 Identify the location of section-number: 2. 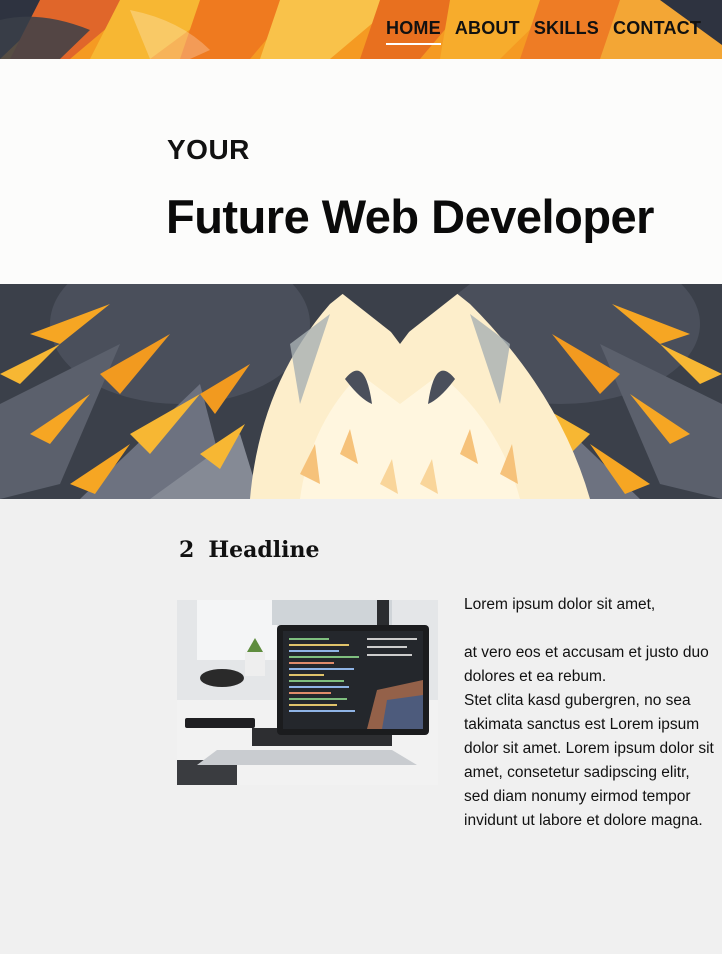
(187, 550).